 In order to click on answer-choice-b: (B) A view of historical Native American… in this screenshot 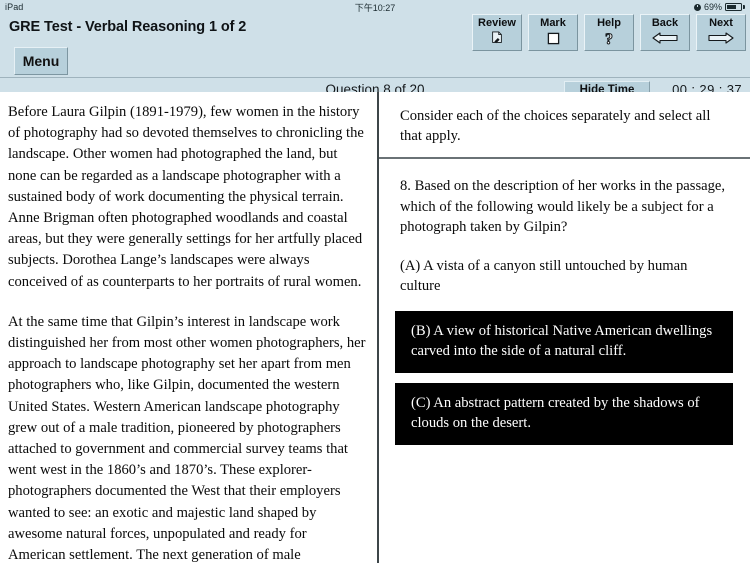, I will do `click(564, 341)`.